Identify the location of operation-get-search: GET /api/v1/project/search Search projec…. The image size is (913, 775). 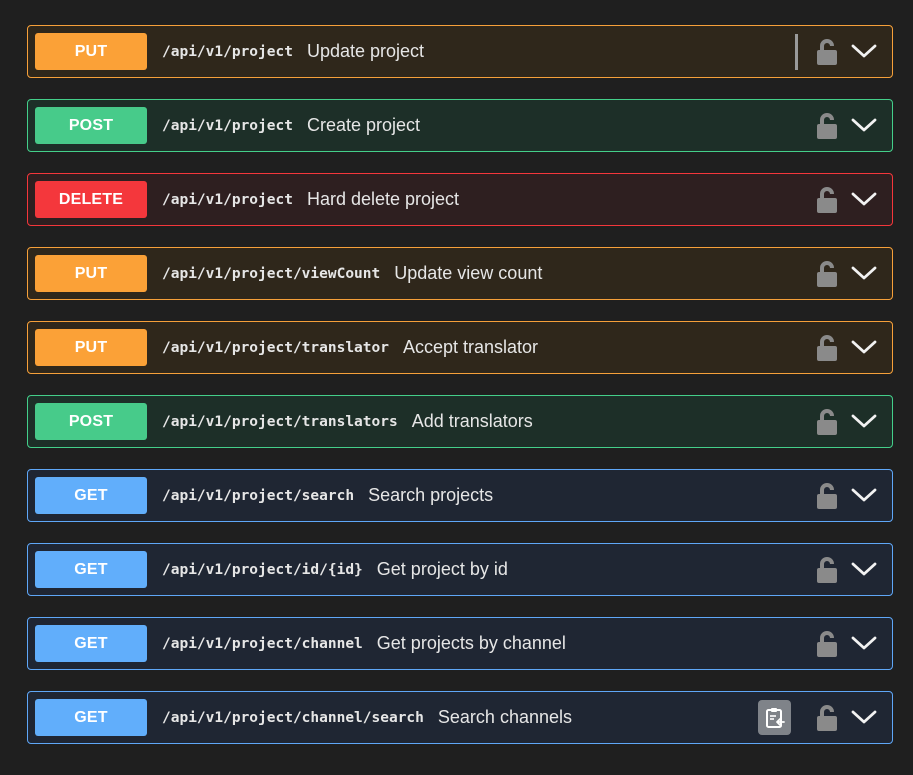
(460, 495).